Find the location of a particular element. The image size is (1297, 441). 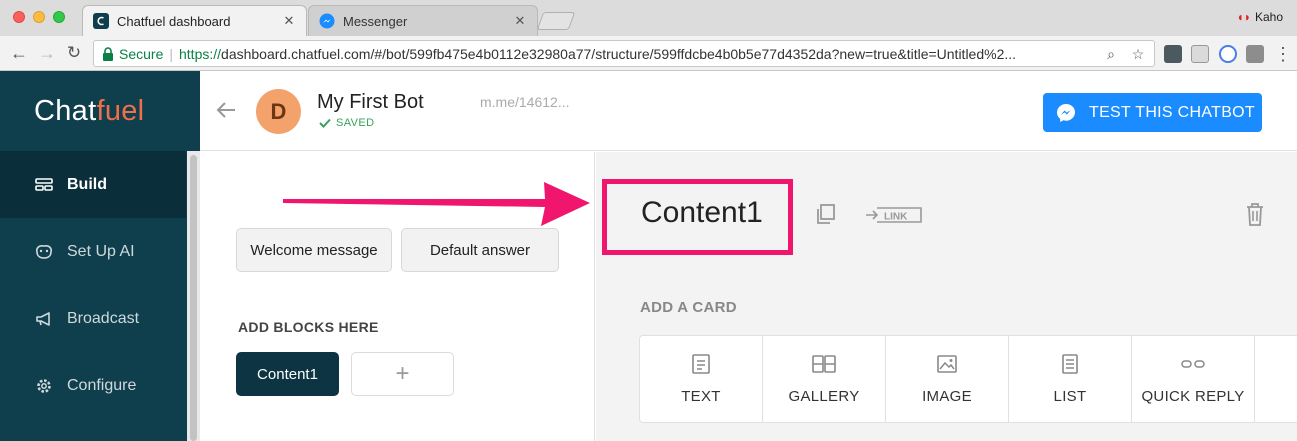

logo-fuel: fuel is located at coordinates (120, 110).